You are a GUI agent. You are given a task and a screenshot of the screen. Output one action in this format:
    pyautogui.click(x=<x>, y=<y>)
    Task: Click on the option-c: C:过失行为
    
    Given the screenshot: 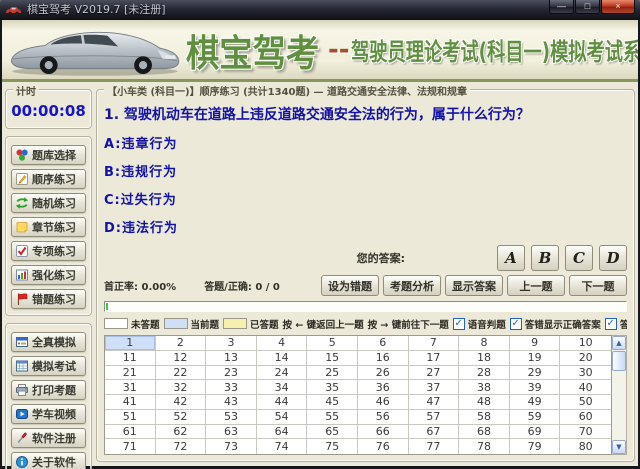 What is the action you would take?
    pyautogui.click(x=365, y=198)
    